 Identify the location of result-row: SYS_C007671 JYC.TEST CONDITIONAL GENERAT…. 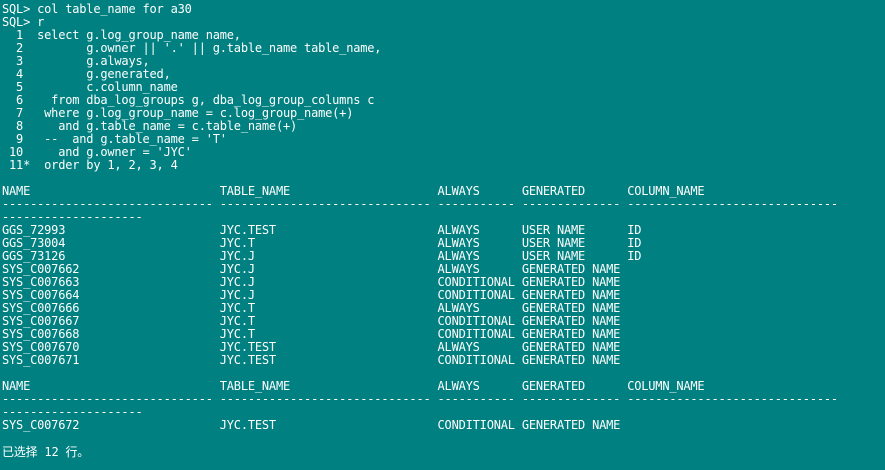
(311, 360).